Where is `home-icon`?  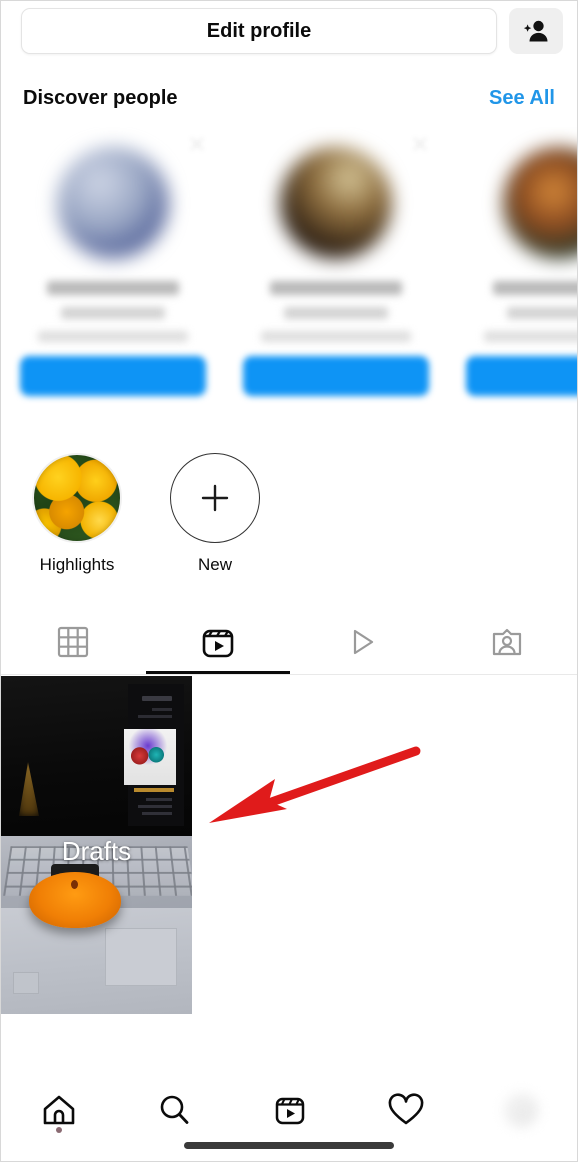
home-icon is located at coordinates (59, 1110).